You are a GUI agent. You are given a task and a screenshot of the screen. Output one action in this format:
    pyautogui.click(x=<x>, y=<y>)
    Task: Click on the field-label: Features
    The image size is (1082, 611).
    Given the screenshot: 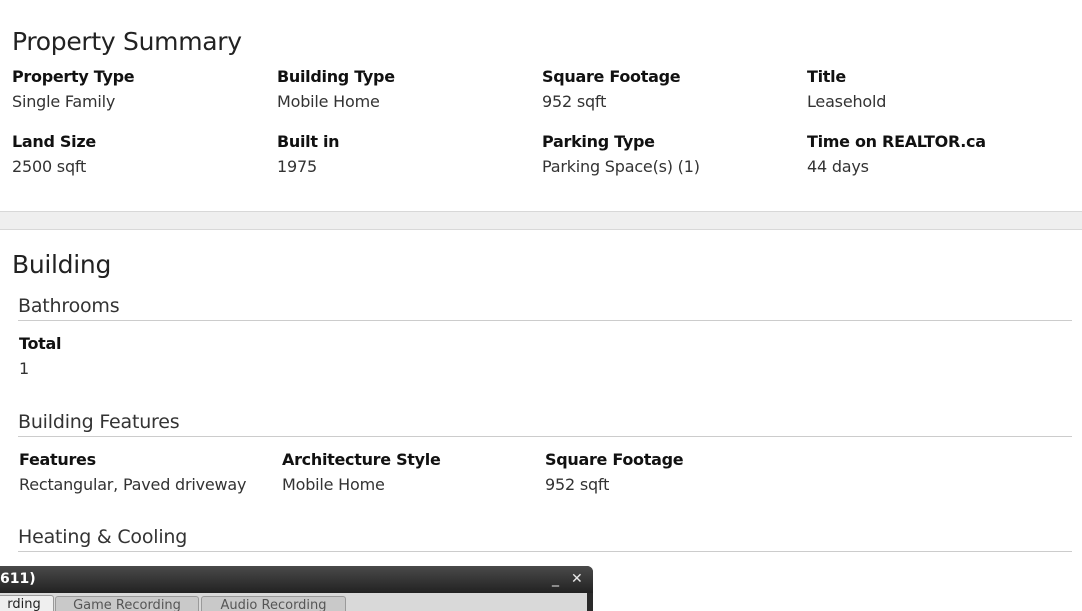 What is the action you would take?
    pyautogui.click(x=57, y=459)
    